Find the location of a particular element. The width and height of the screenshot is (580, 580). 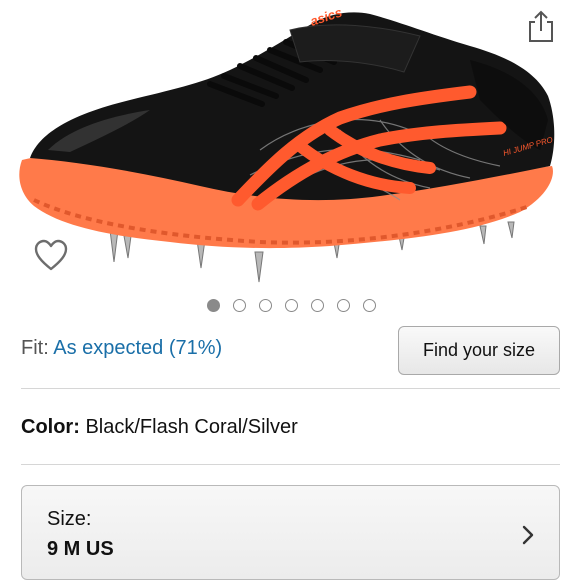

chevron-right-icon is located at coordinates (528, 535).